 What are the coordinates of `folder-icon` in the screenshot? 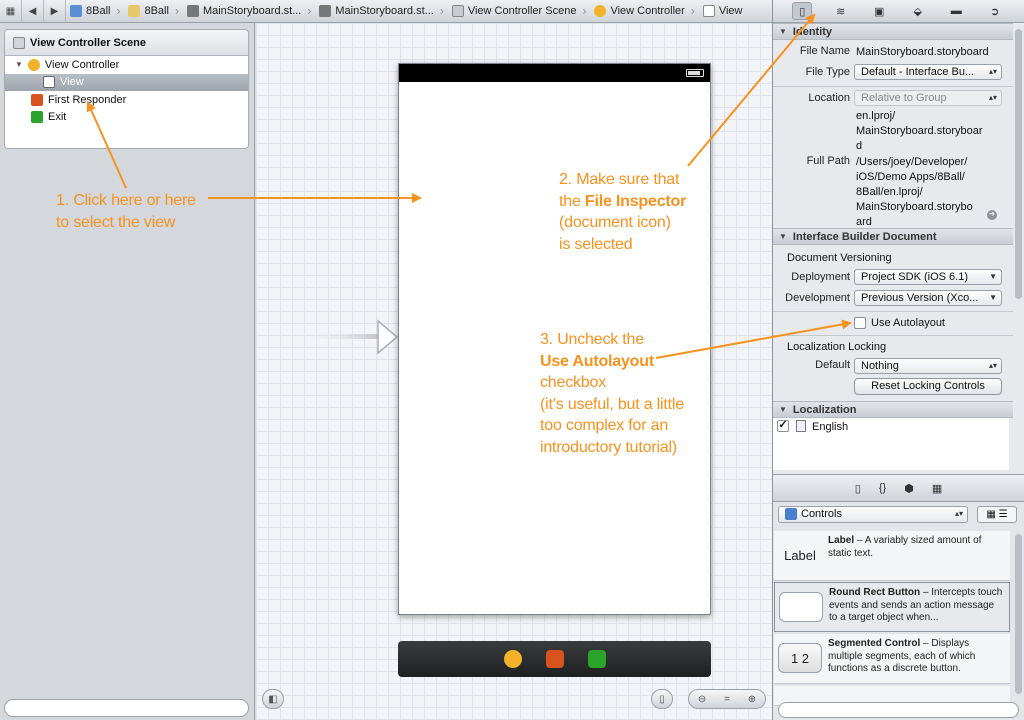 It's located at (134, 11).